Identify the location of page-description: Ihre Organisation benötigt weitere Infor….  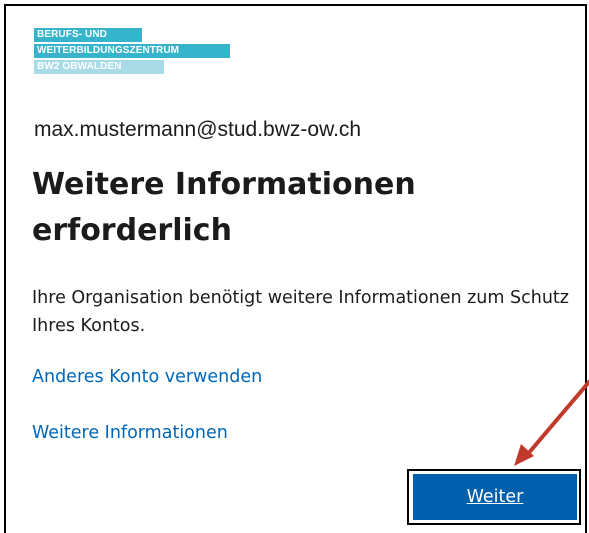
(300, 312).